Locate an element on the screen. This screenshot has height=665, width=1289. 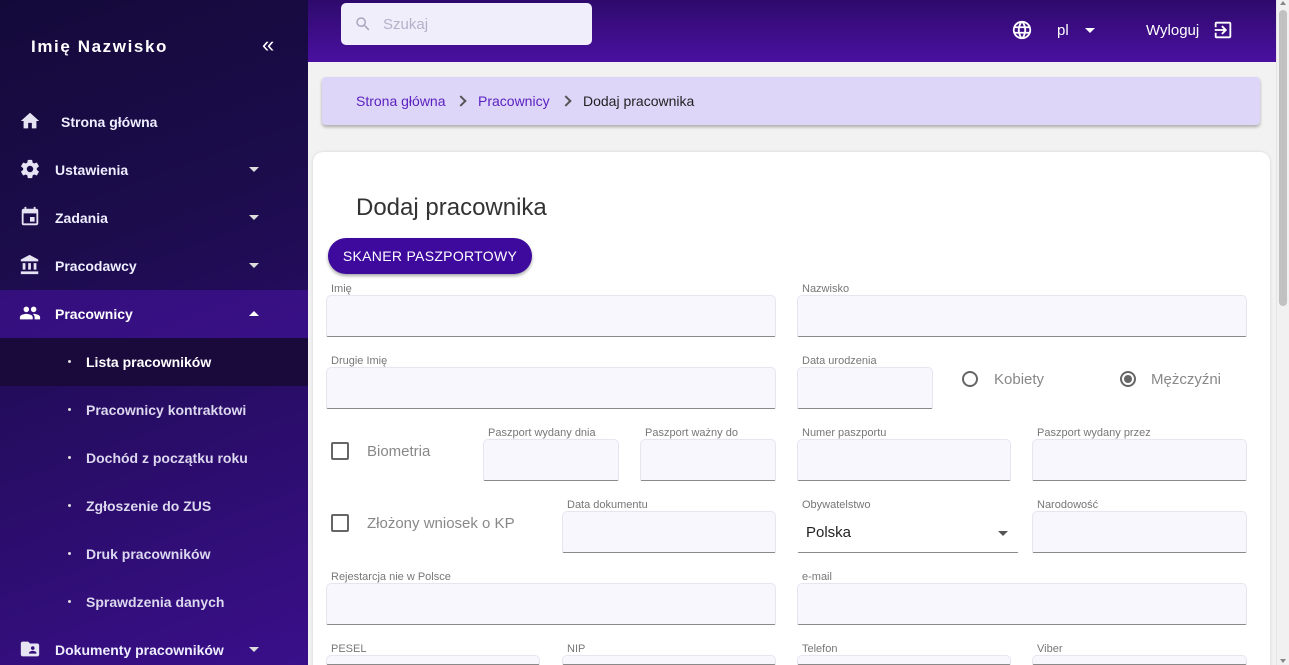
nip-field is located at coordinates (669, 660).